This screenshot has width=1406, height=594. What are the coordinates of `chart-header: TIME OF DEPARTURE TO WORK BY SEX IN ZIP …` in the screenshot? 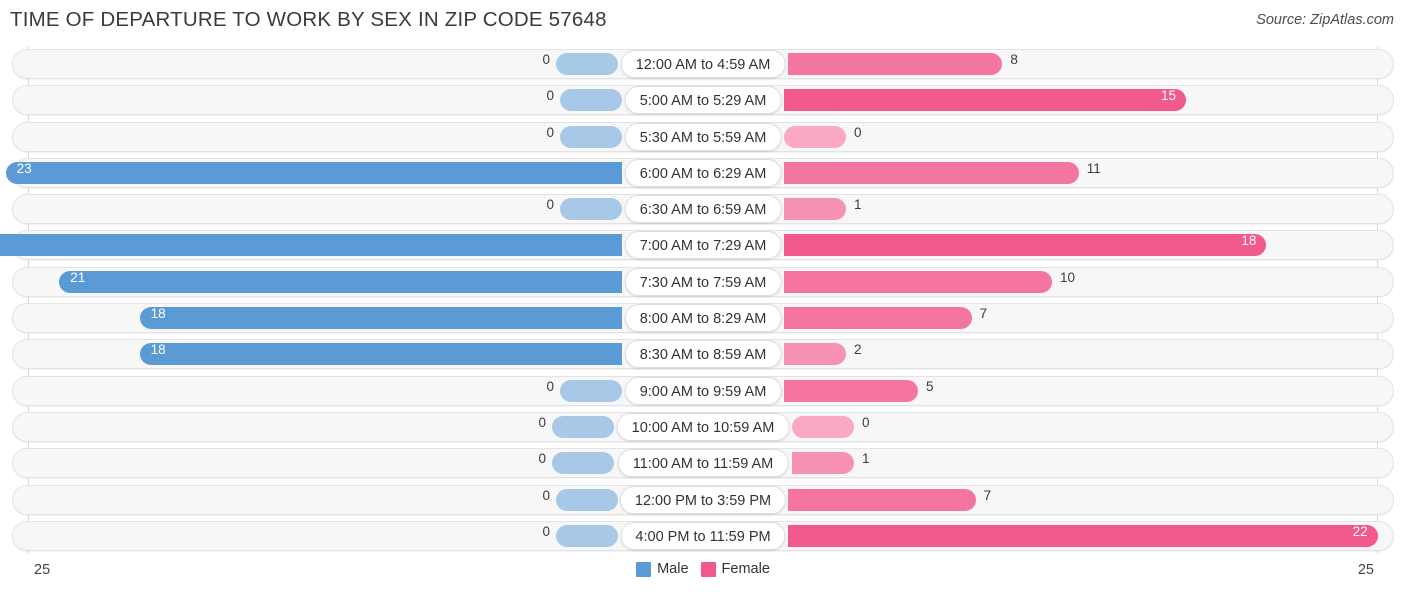 It's located at (703, 22).